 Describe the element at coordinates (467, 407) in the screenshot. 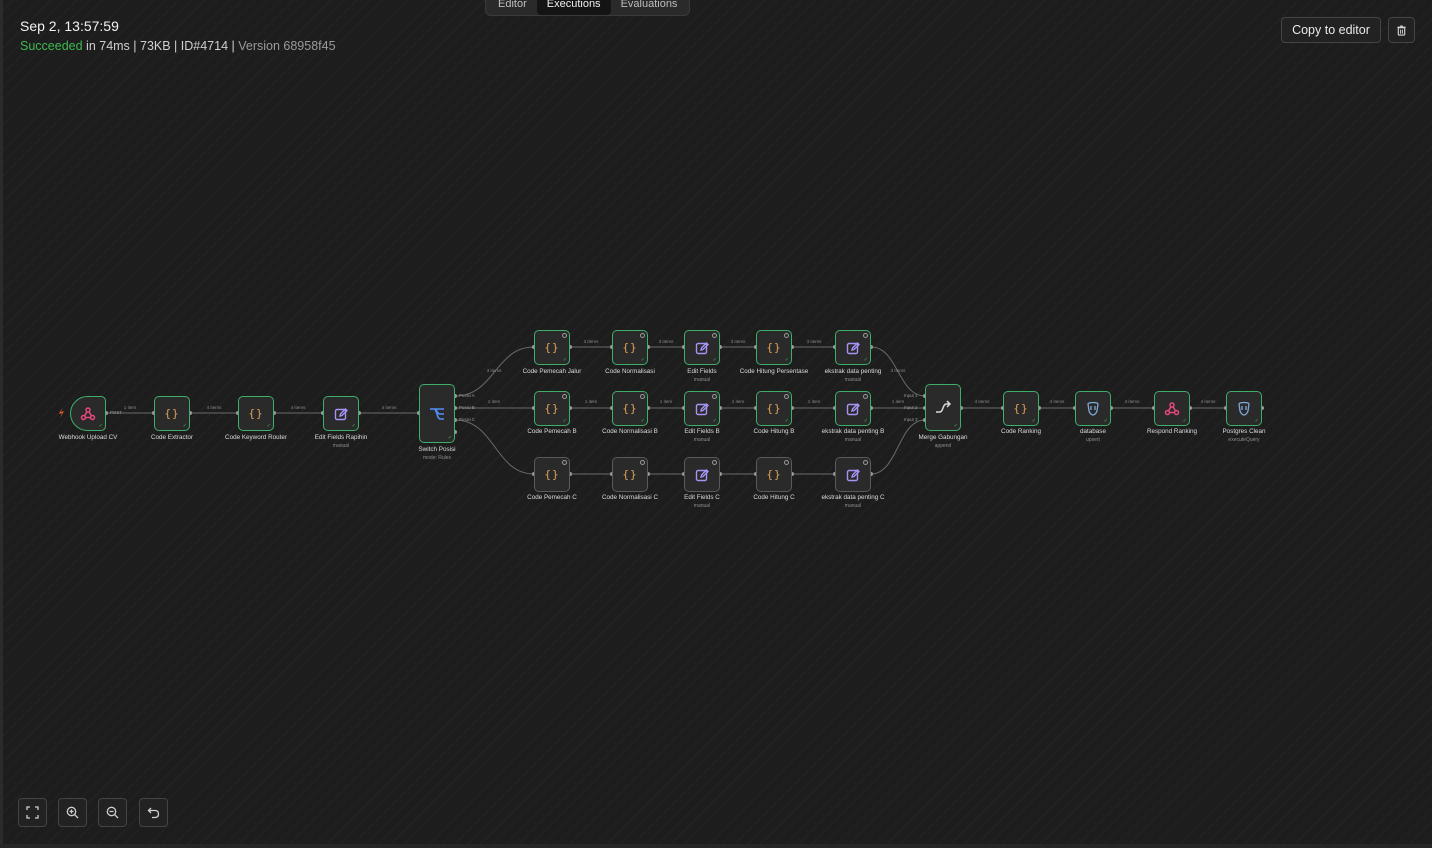

I see `port-label-posisi-b: Posisi B` at that location.